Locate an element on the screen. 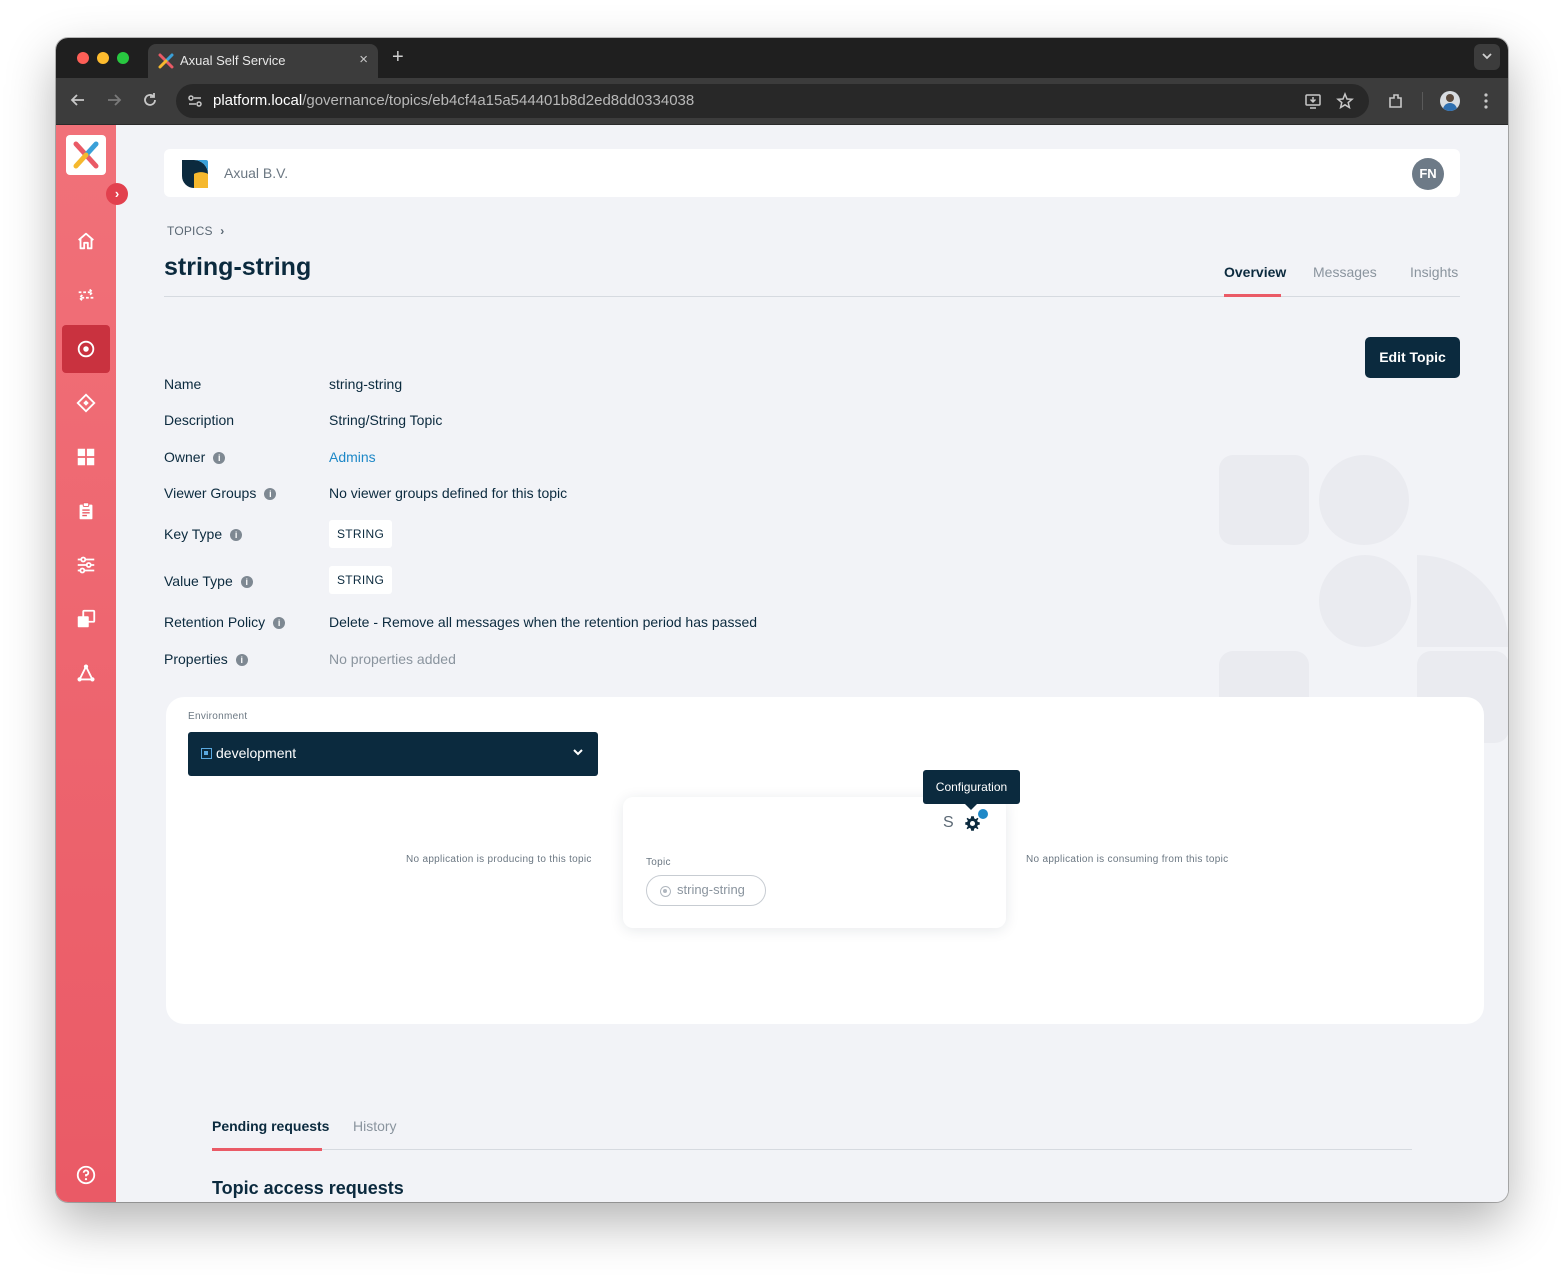 The width and height of the screenshot is (1564, 1276). tab-close-icon: × is located at coordinates (363, 59).